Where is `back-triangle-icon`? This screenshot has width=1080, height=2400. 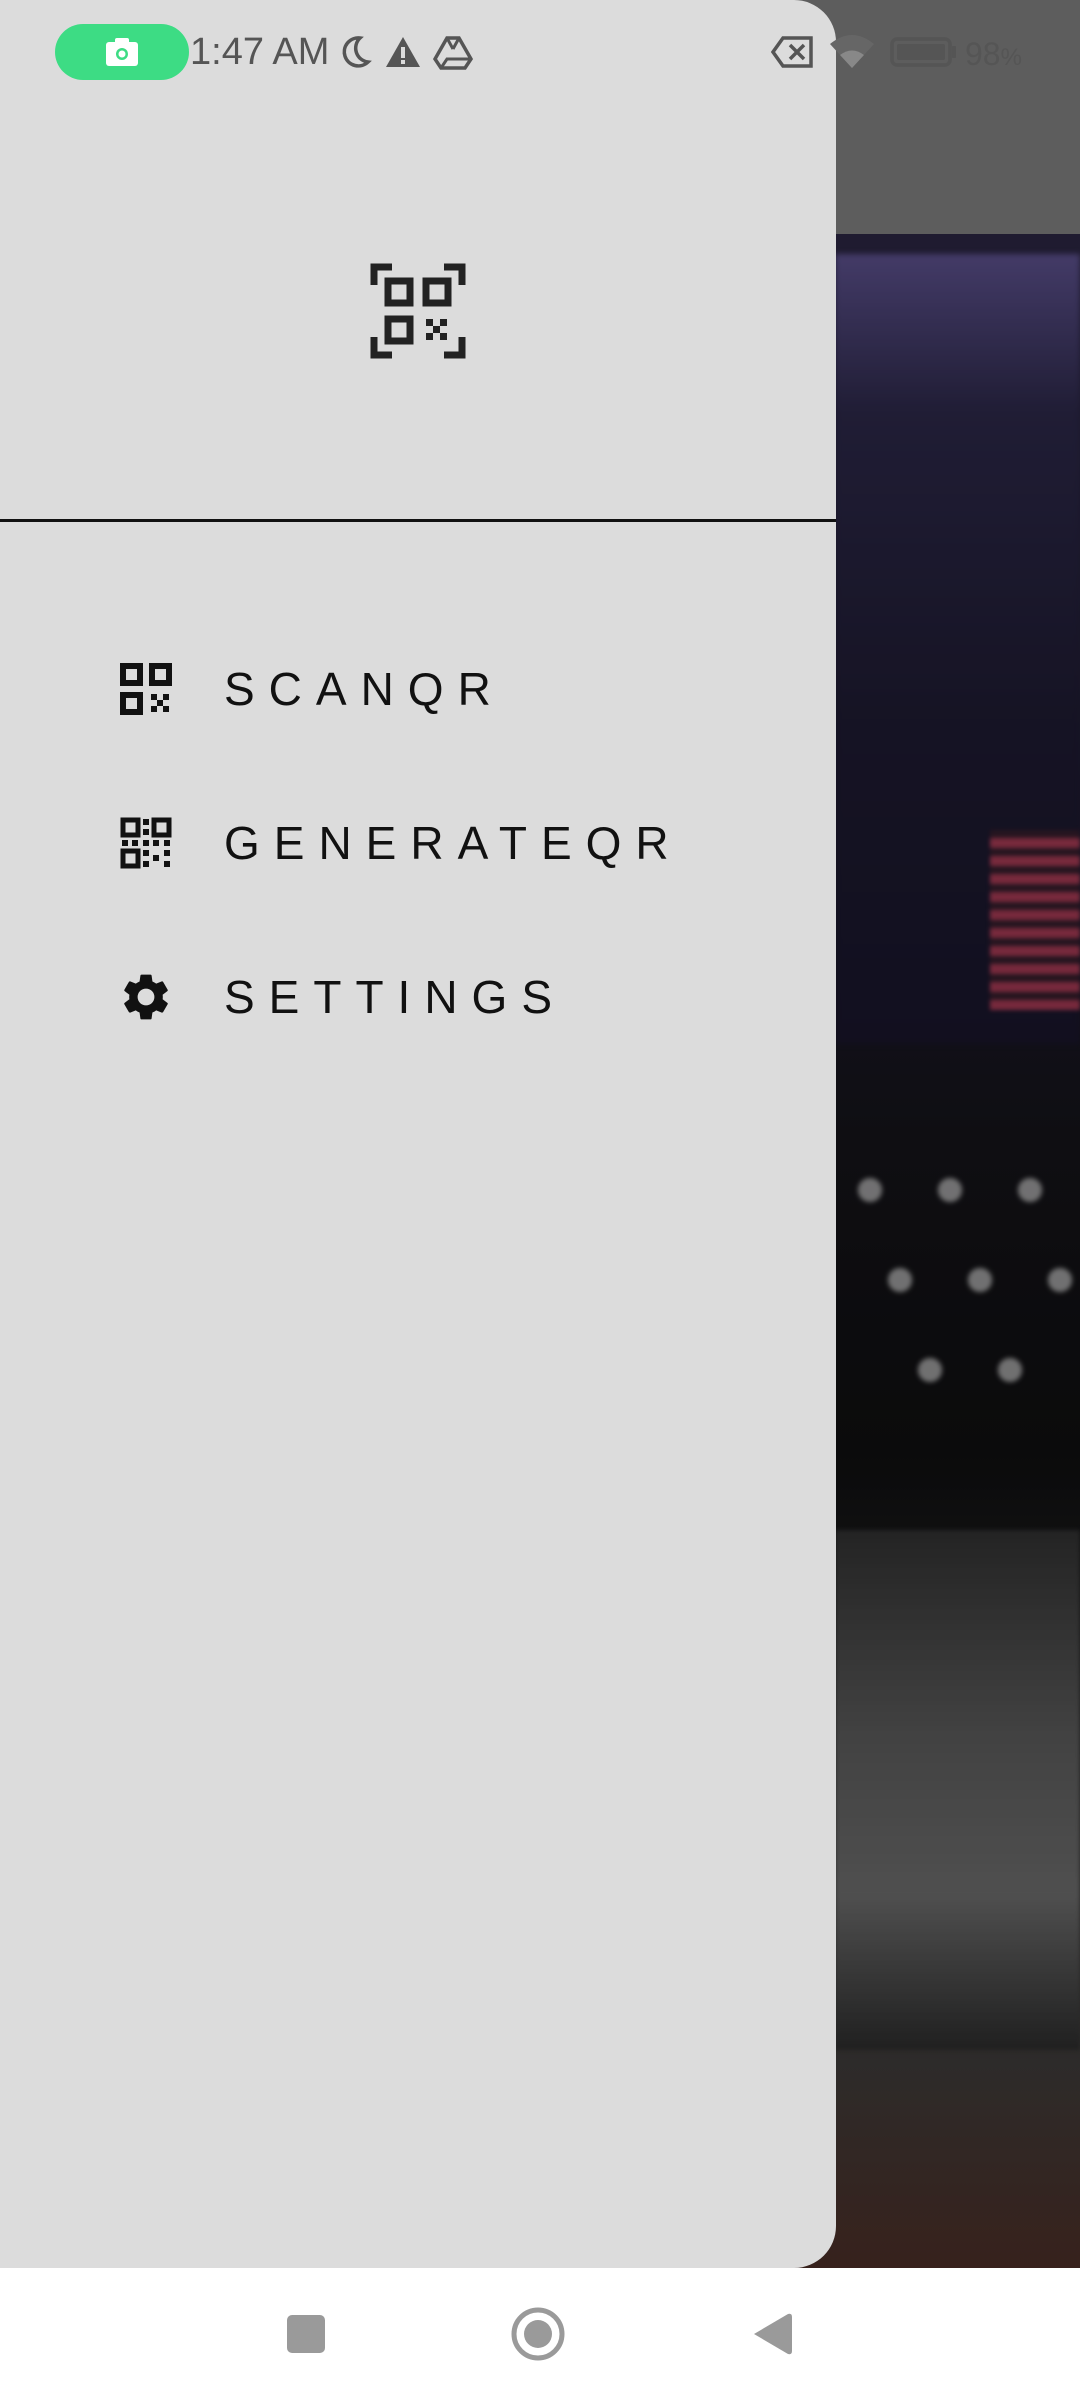
back-triangle-icon is located at coordinates (773, 2334).